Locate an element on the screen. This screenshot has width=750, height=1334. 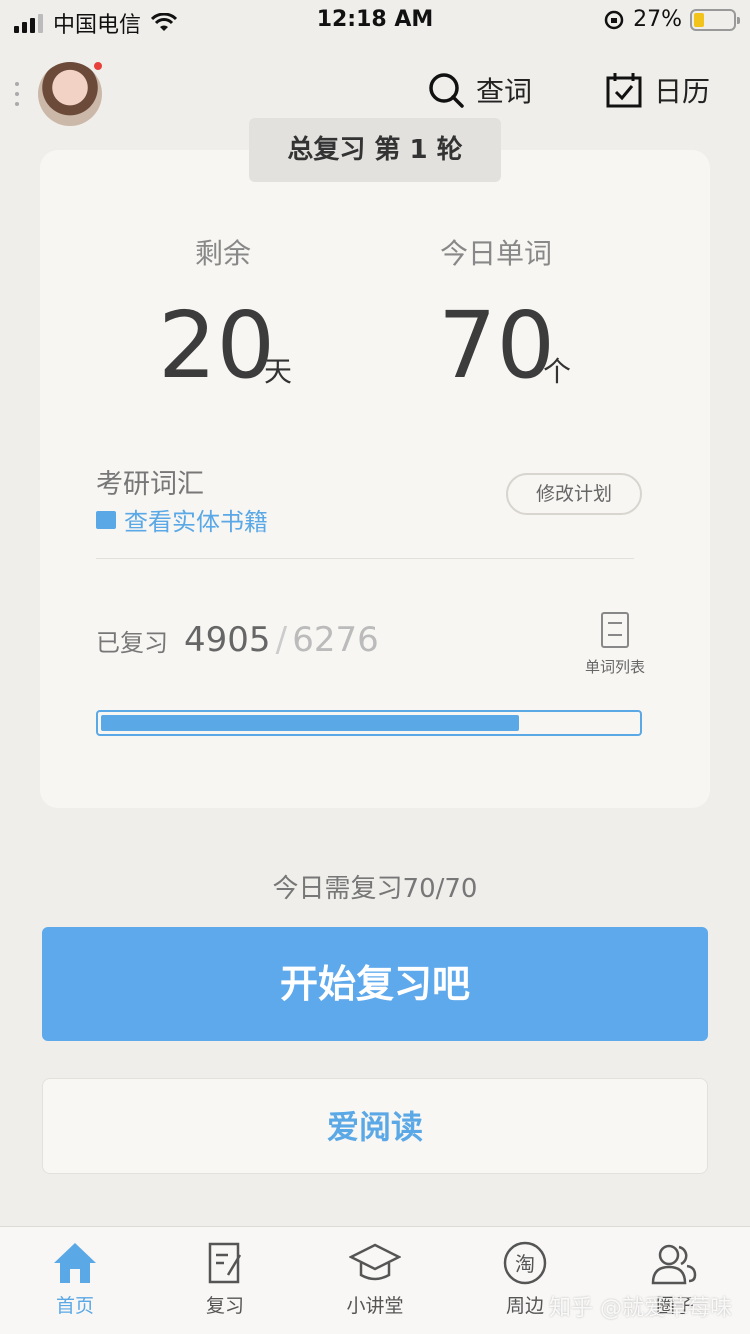
tab-home: 首页 is located at coordinates (75, 1280).